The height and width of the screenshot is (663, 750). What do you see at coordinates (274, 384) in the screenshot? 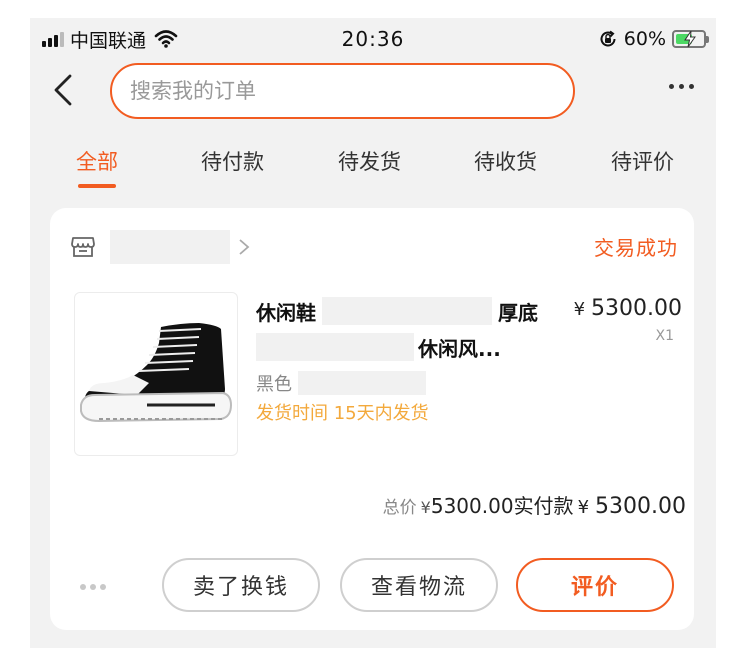
I see `variant-color: 黑色` at bounding box center [274, 384].